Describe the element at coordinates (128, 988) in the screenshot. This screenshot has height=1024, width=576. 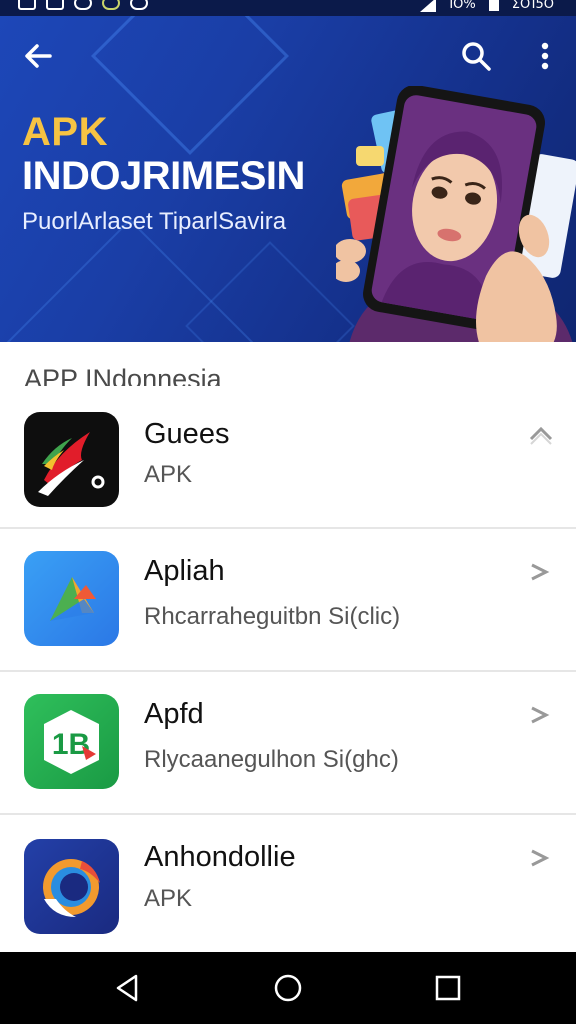
I see `back-triangle-icon` at that location.